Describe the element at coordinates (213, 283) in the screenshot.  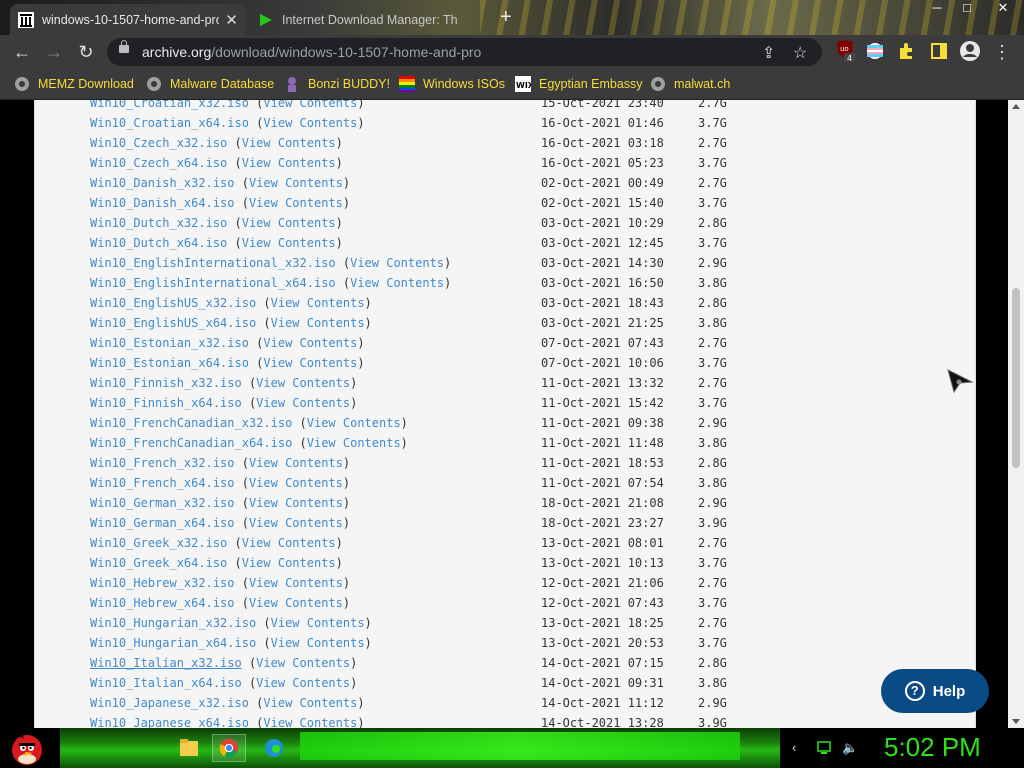
I see `file-link: Win10_EnglishInternational_x64.iso` at that location.